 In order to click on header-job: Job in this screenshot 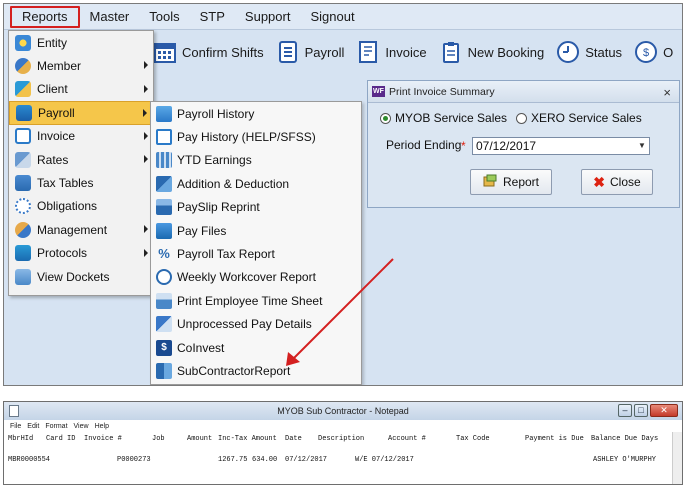, I will do `click(158, 439)`.